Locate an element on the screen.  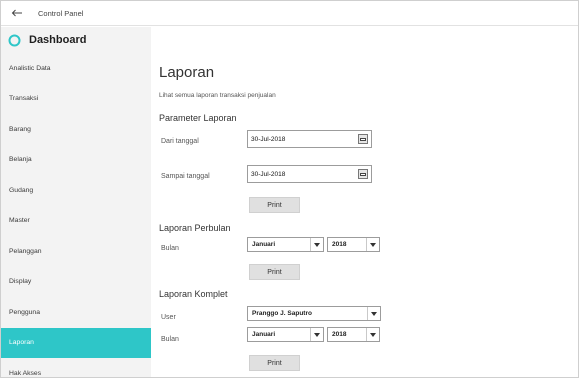
arrow-left-icon is located at coordinates (17, 13).